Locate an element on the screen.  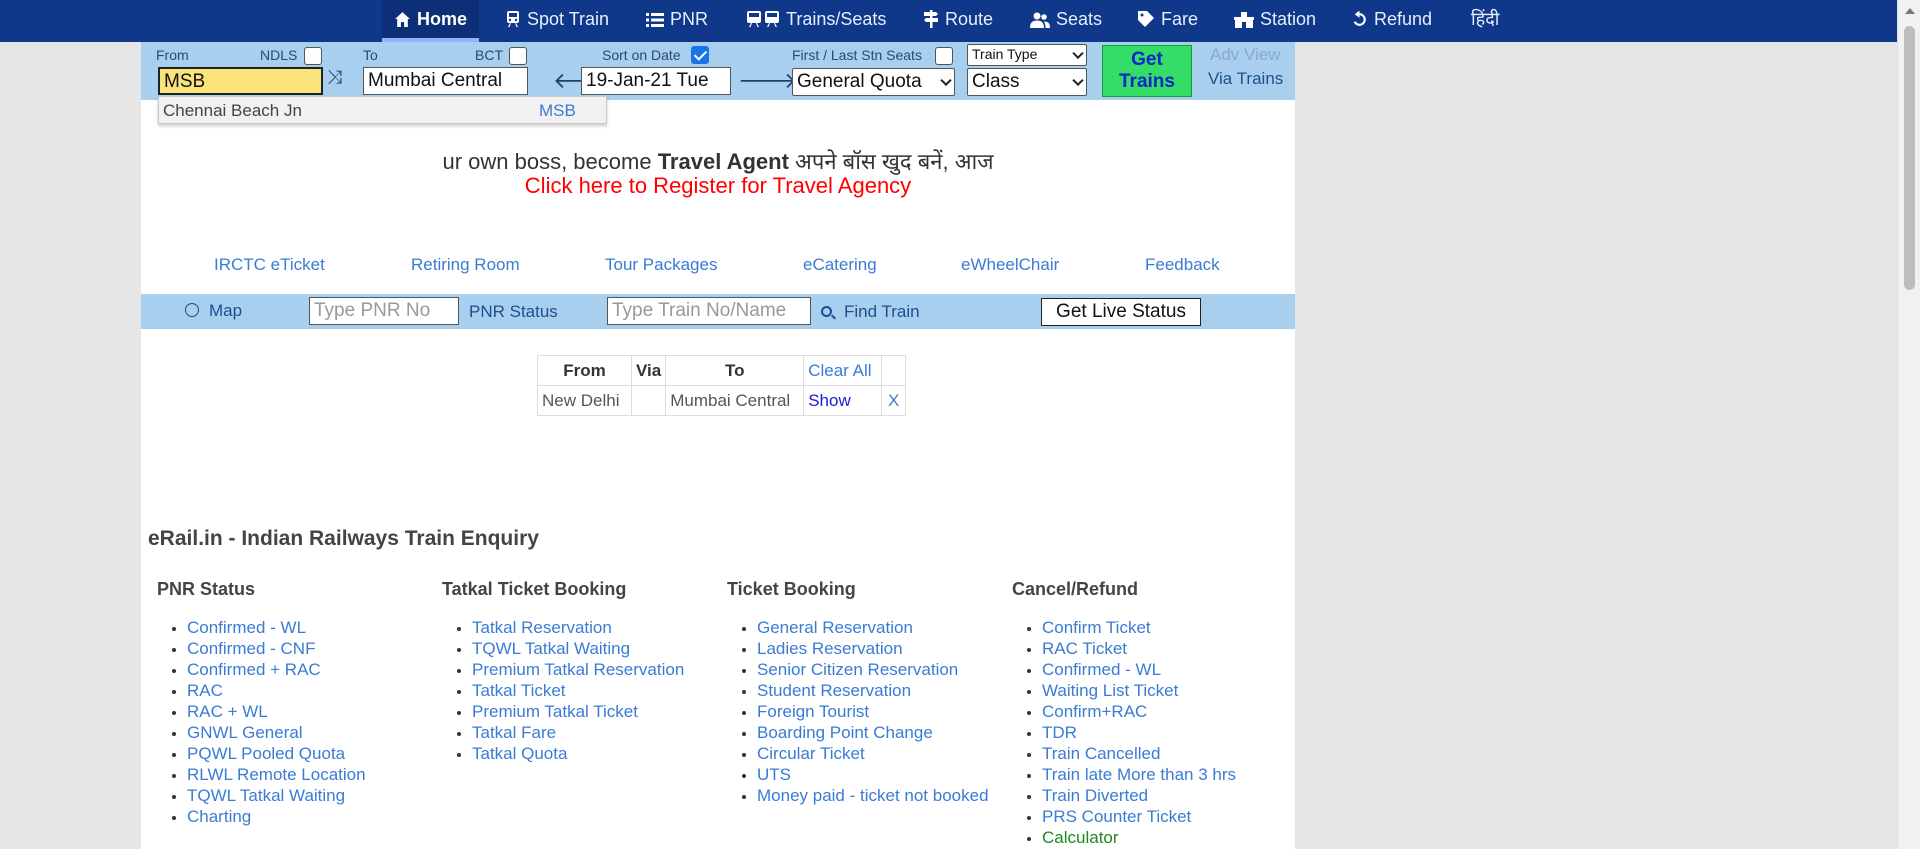
pnr-input: Type PNR No is located at coordinates (384, 311).